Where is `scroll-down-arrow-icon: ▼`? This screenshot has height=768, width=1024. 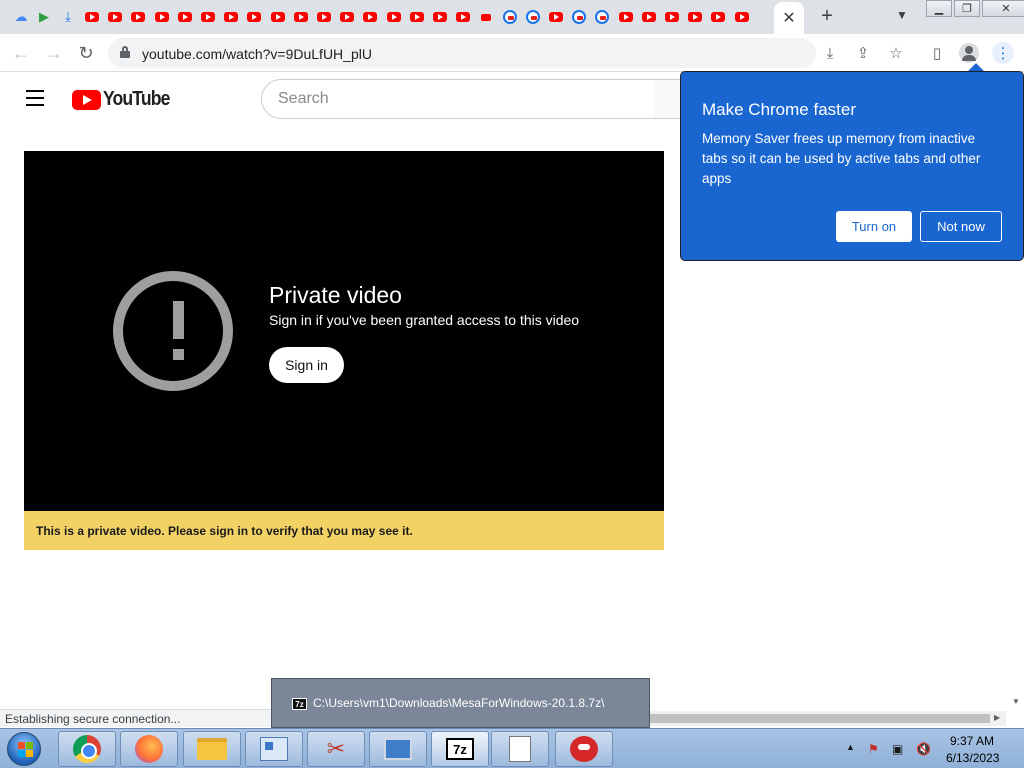
scroll-down-arrow-icon: ▼ is located at coordinates (1016, 701).